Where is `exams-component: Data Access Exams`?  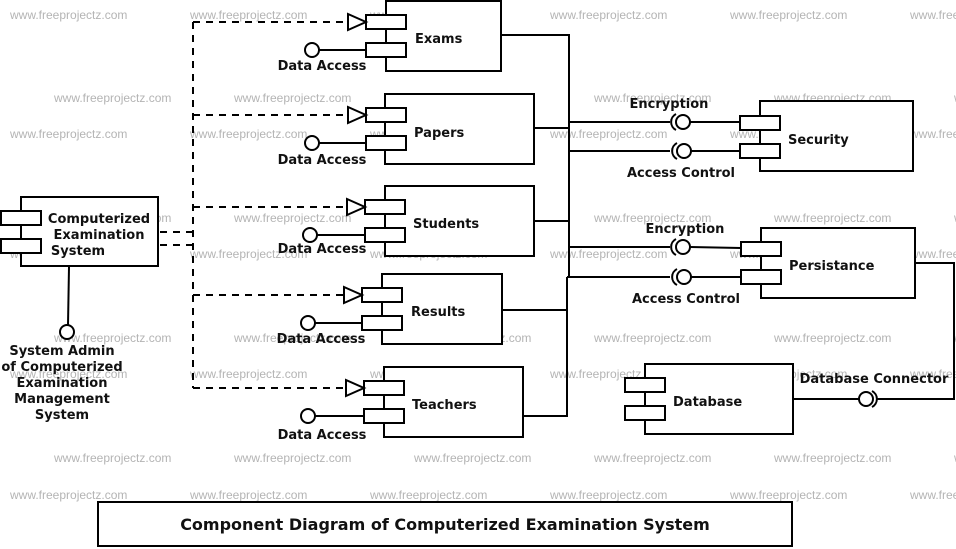 exams-component: Data Access Exams is located at coordinates (390, 37).